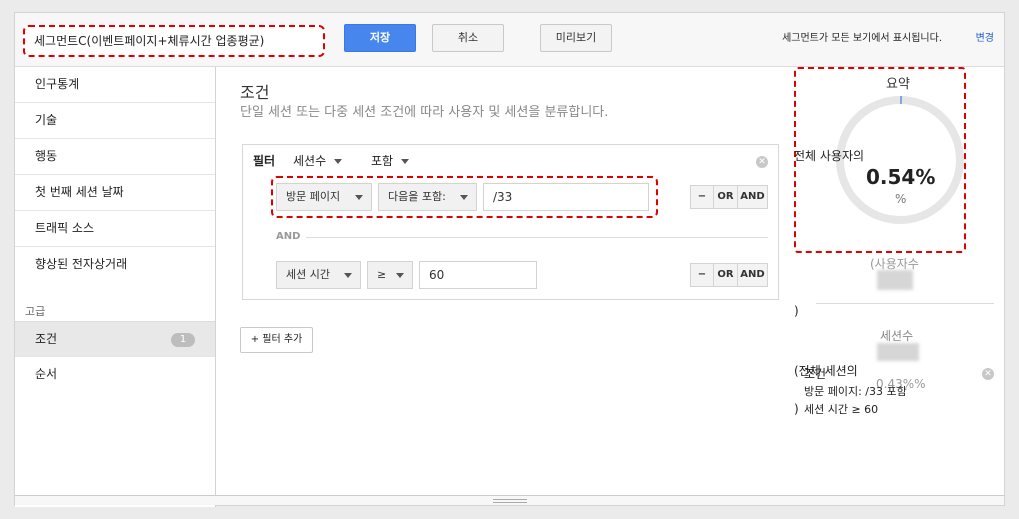 The image size is (1019, 519). I want to click on condition-count-badge: 1, so click(183, 340).